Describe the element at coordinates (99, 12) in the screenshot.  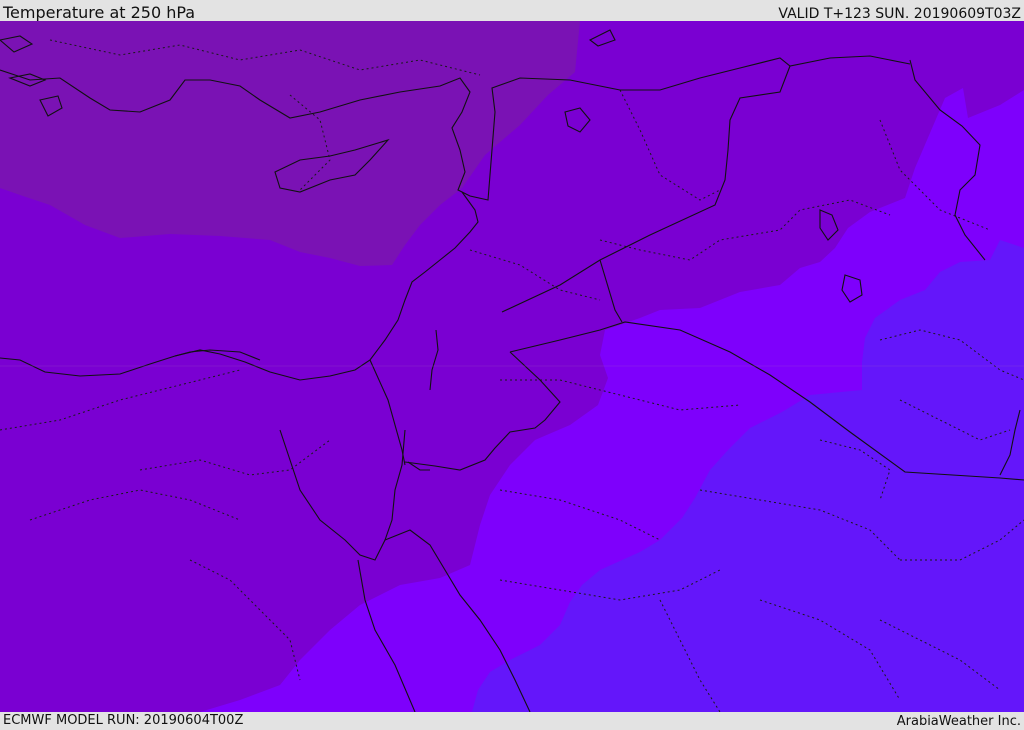
I see `map-title: Temperature at 250 hPa` at that location.